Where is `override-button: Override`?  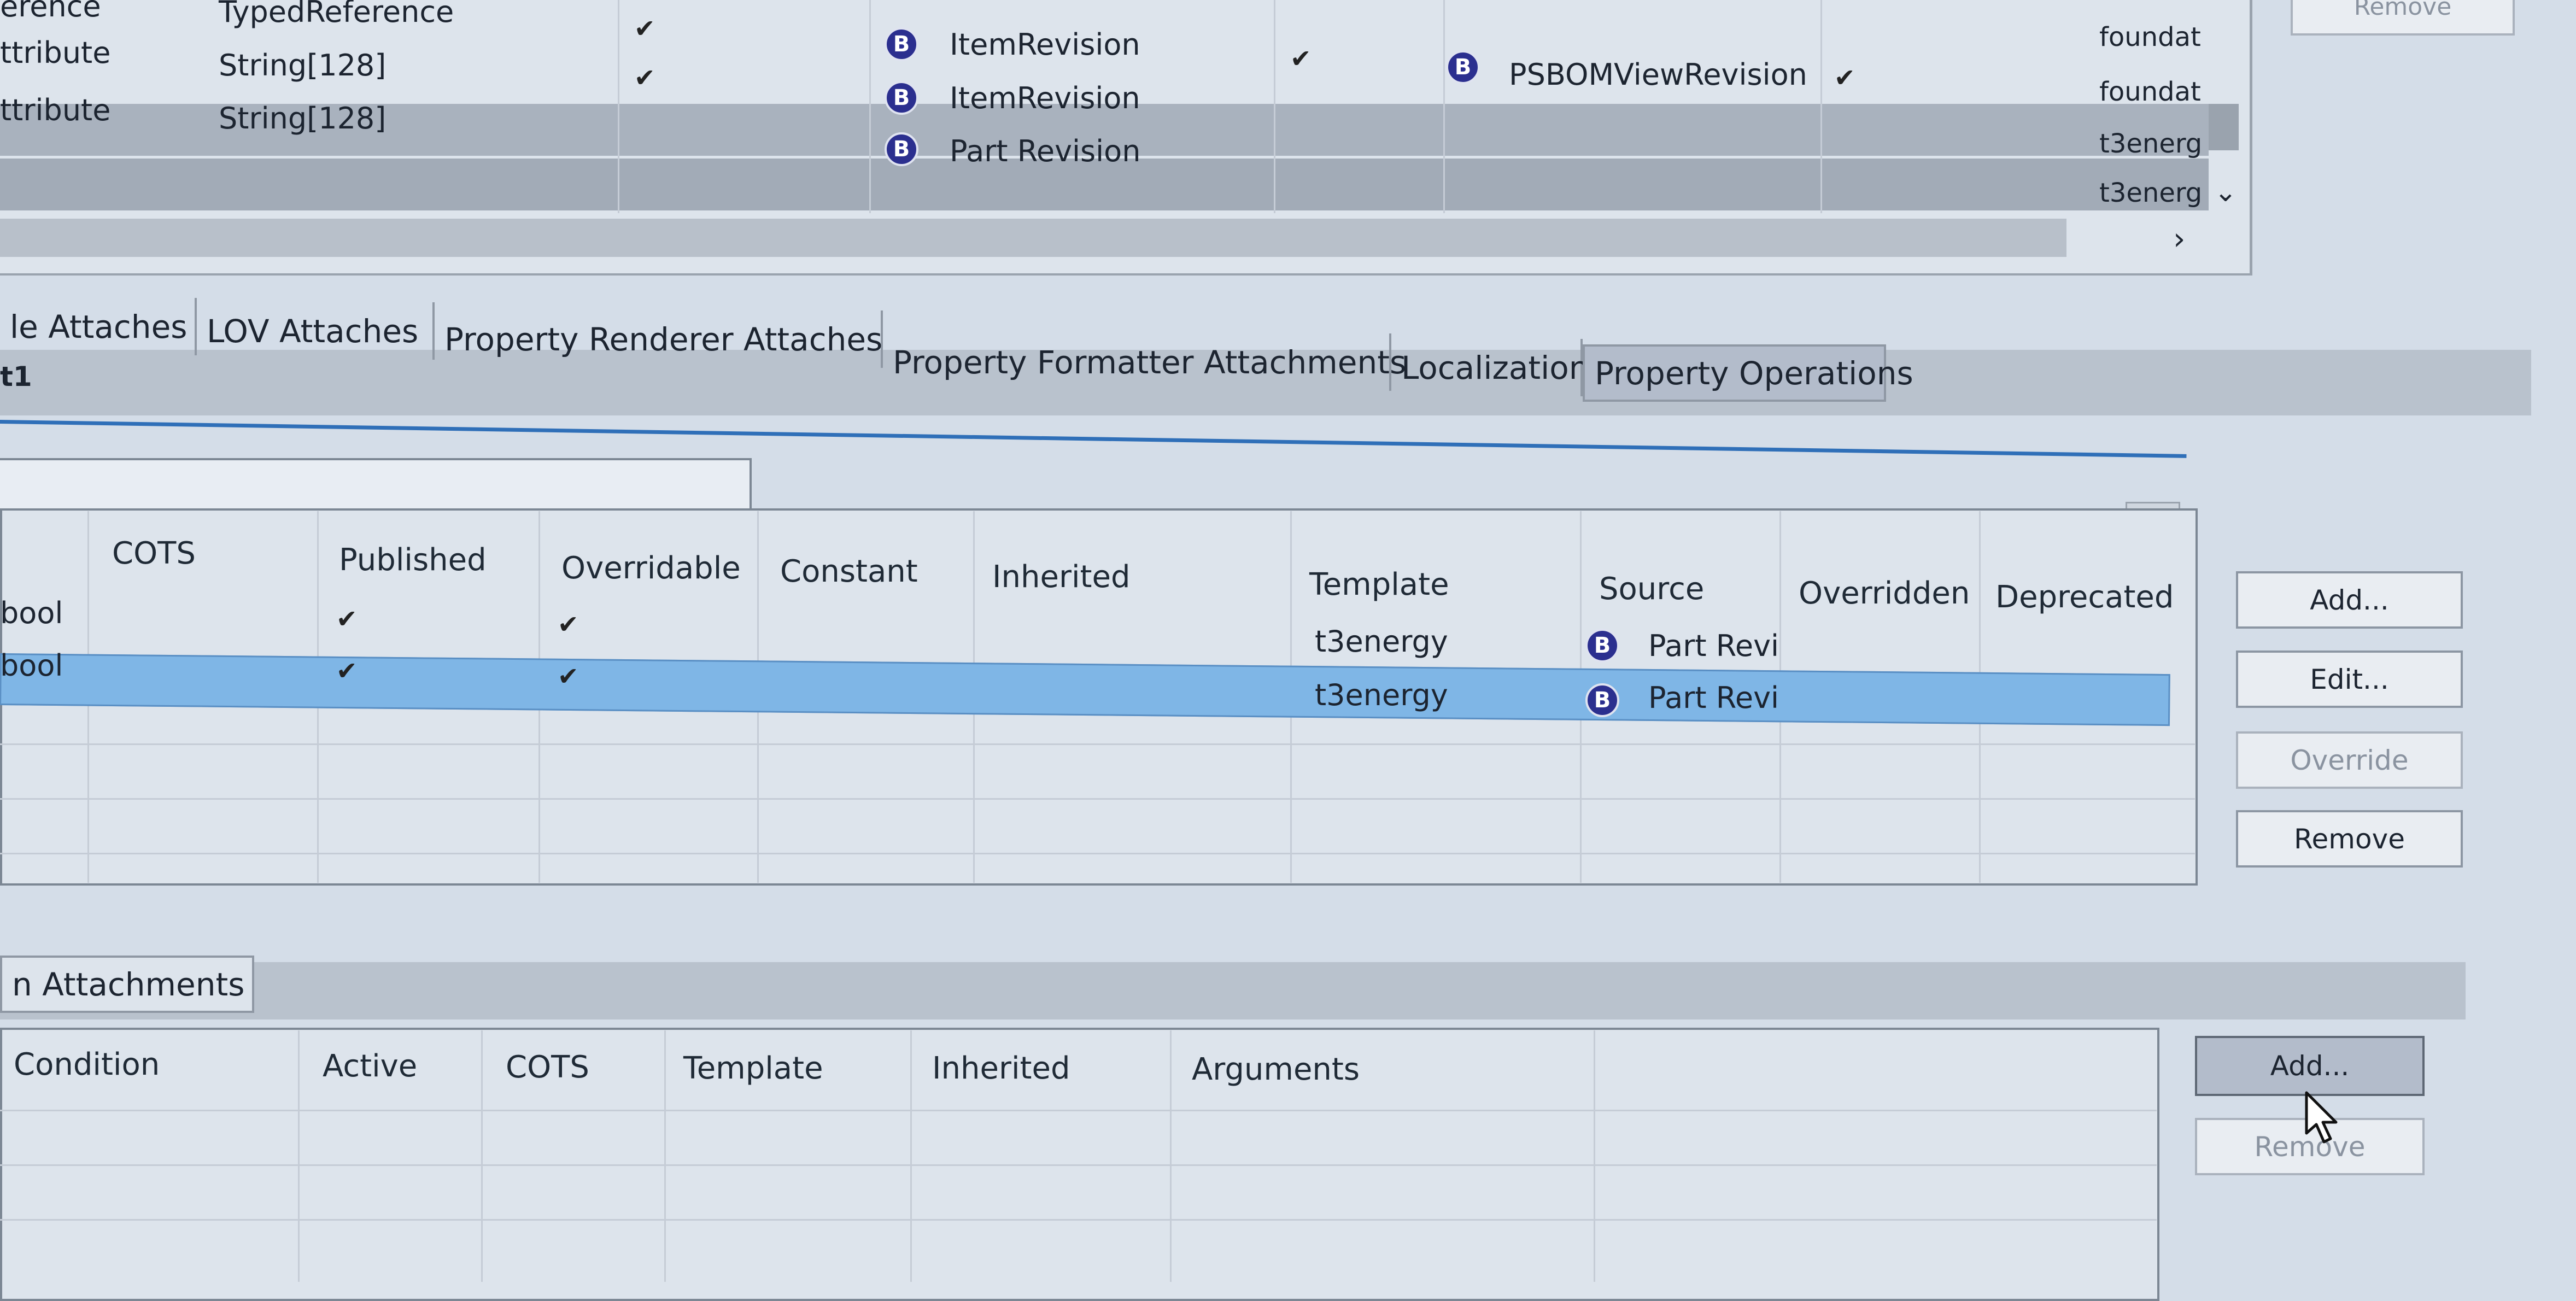
override-button: Override is located at coordinates (2349, 760).